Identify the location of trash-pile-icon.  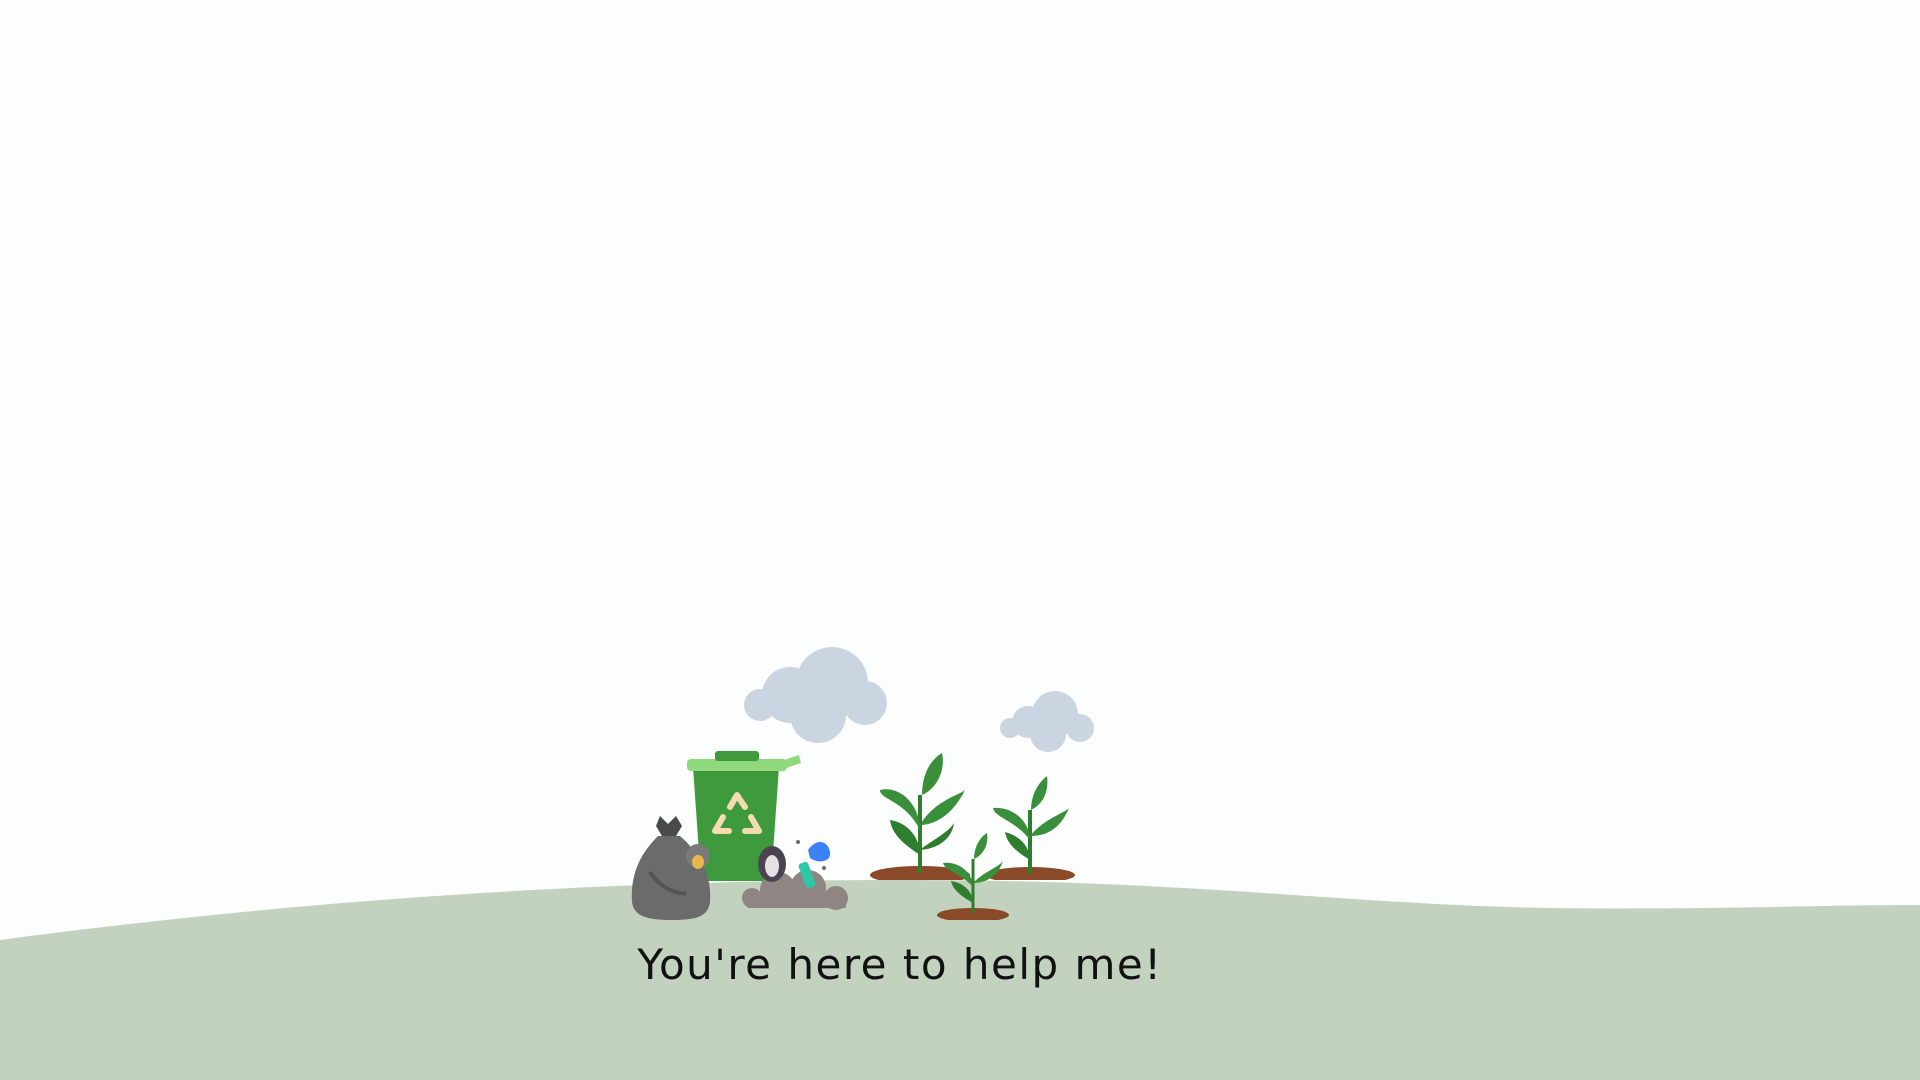
(795, 875).